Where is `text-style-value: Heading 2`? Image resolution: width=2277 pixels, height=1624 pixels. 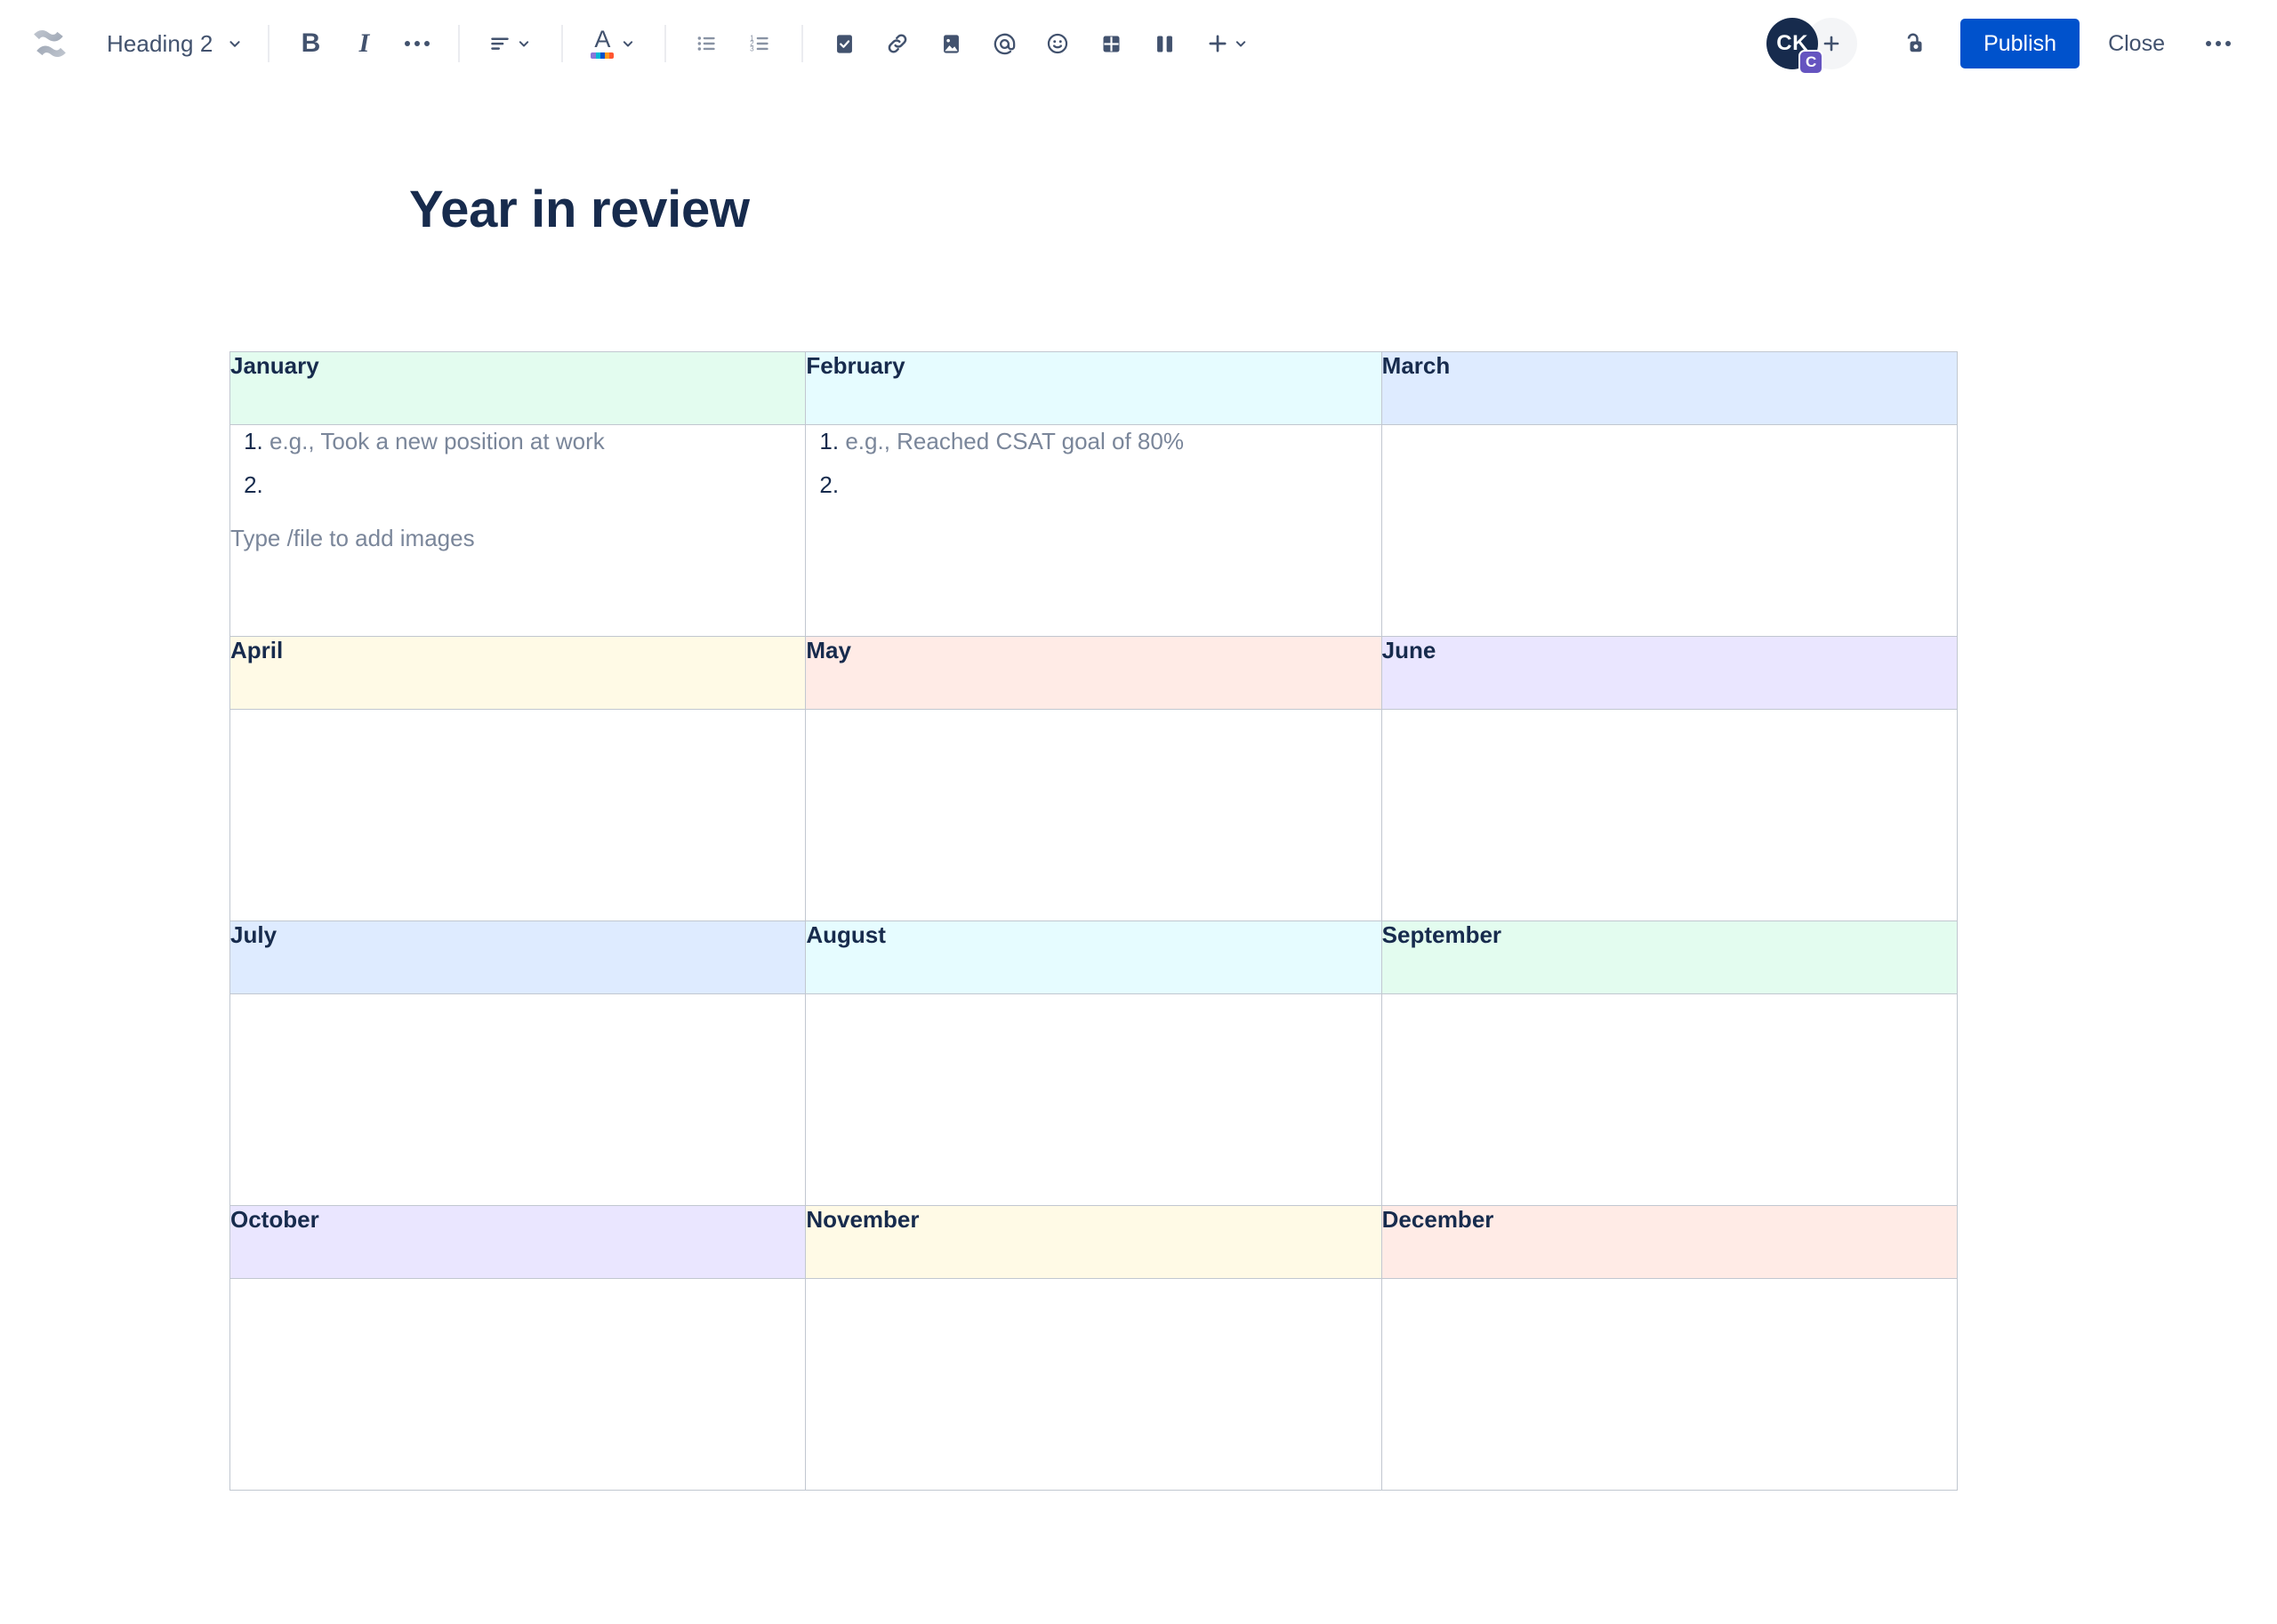 text-style-value: Heading 2 is located at coordinates (160, 43).